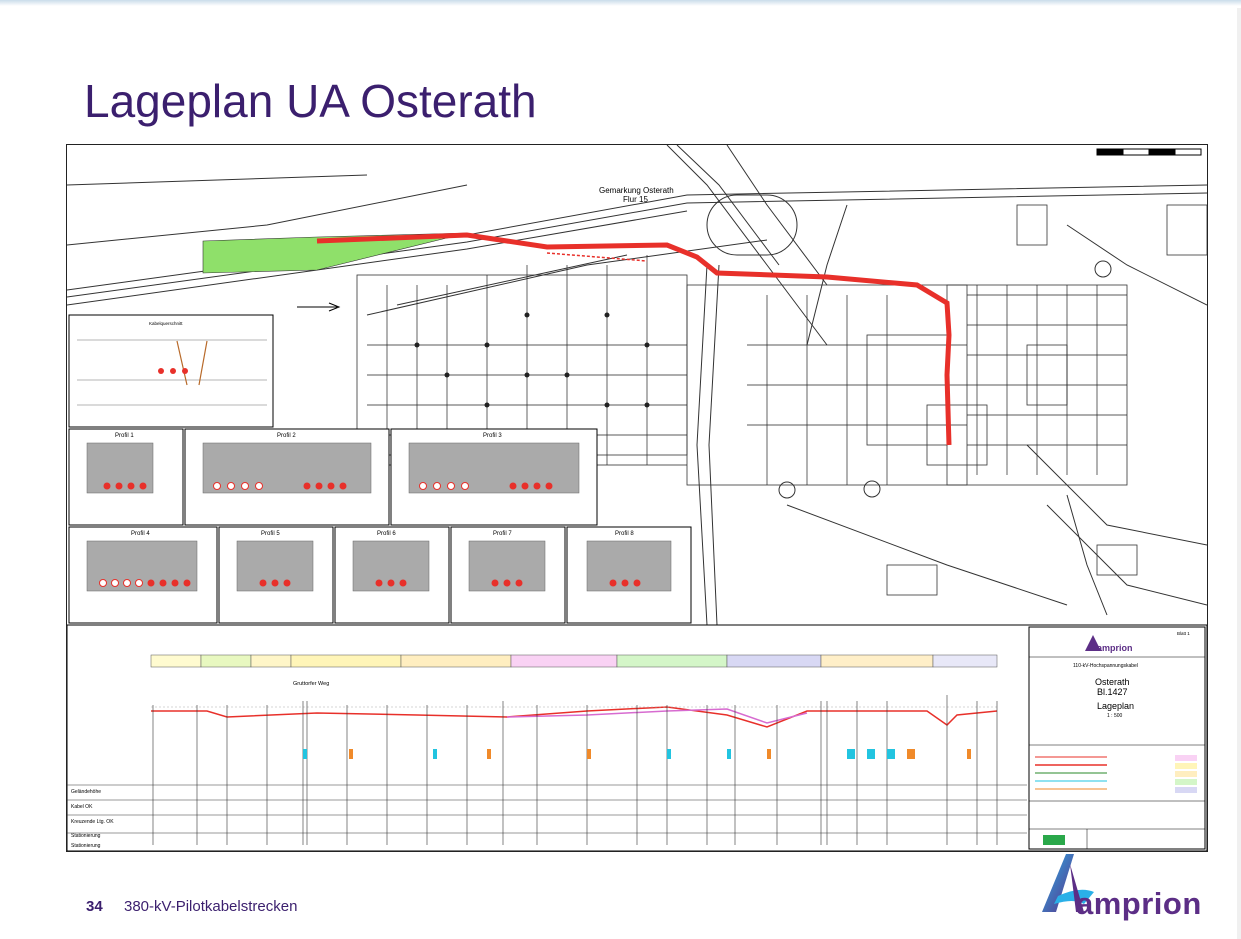 Image resolution: width=1241 pixels, height=939 pixels. I want to click on cable-route-line, so click(634, 339).